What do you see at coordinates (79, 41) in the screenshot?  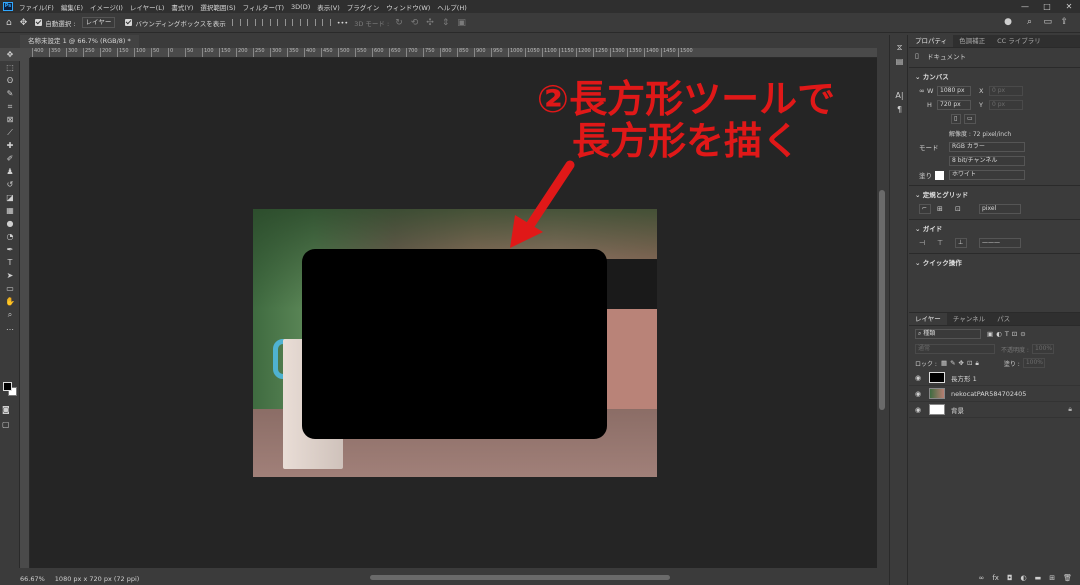 I see `document-tab: 名称未設定 1 @ 66.7% (RGB/8) *` at bounding box center [79, 41].